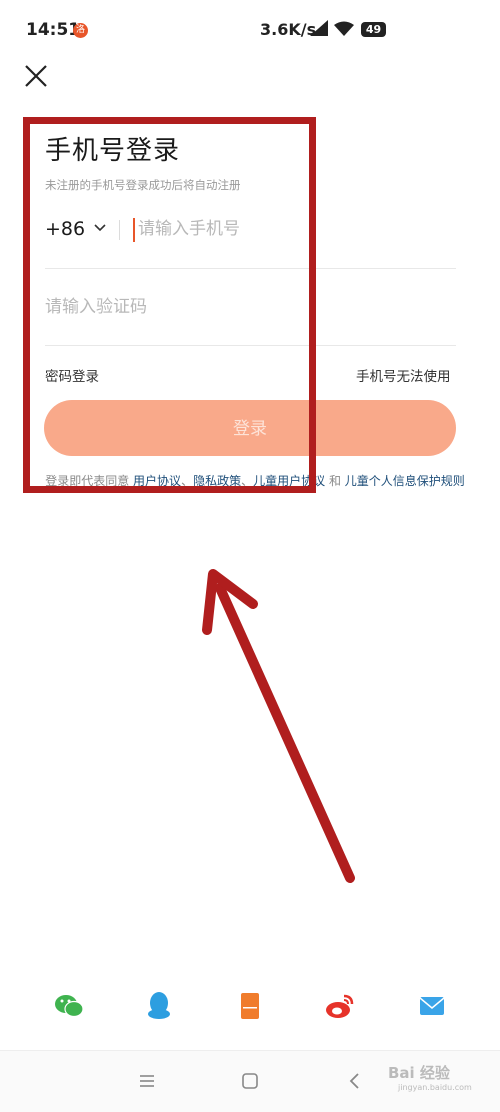 The width and height of the screenshot is (500, 1112). I want to click on agreement-and: 和, so click(335, 481).